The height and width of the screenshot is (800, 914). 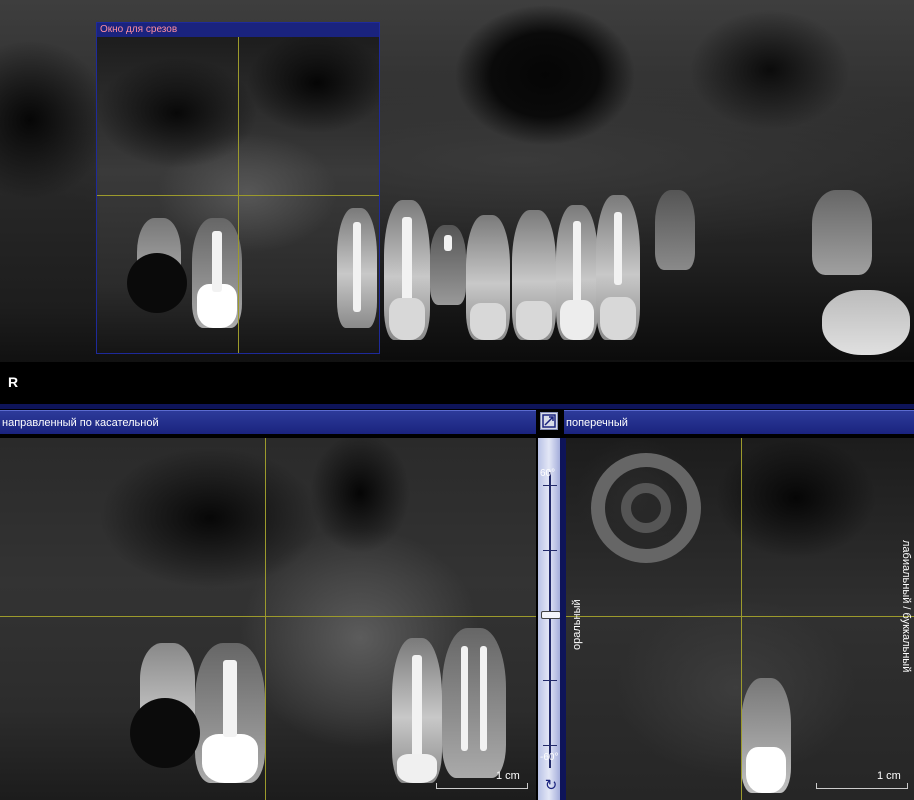 I want to click on slice-window: Окно для срезов, so click(x=238, y=188).